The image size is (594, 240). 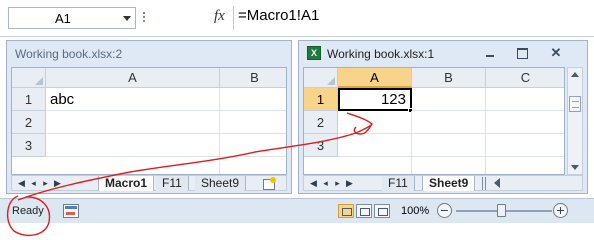 What do you see at coordinates (72, 18) in the screenshot?
I see `name-box: A1` at bounding box center [72, 18].